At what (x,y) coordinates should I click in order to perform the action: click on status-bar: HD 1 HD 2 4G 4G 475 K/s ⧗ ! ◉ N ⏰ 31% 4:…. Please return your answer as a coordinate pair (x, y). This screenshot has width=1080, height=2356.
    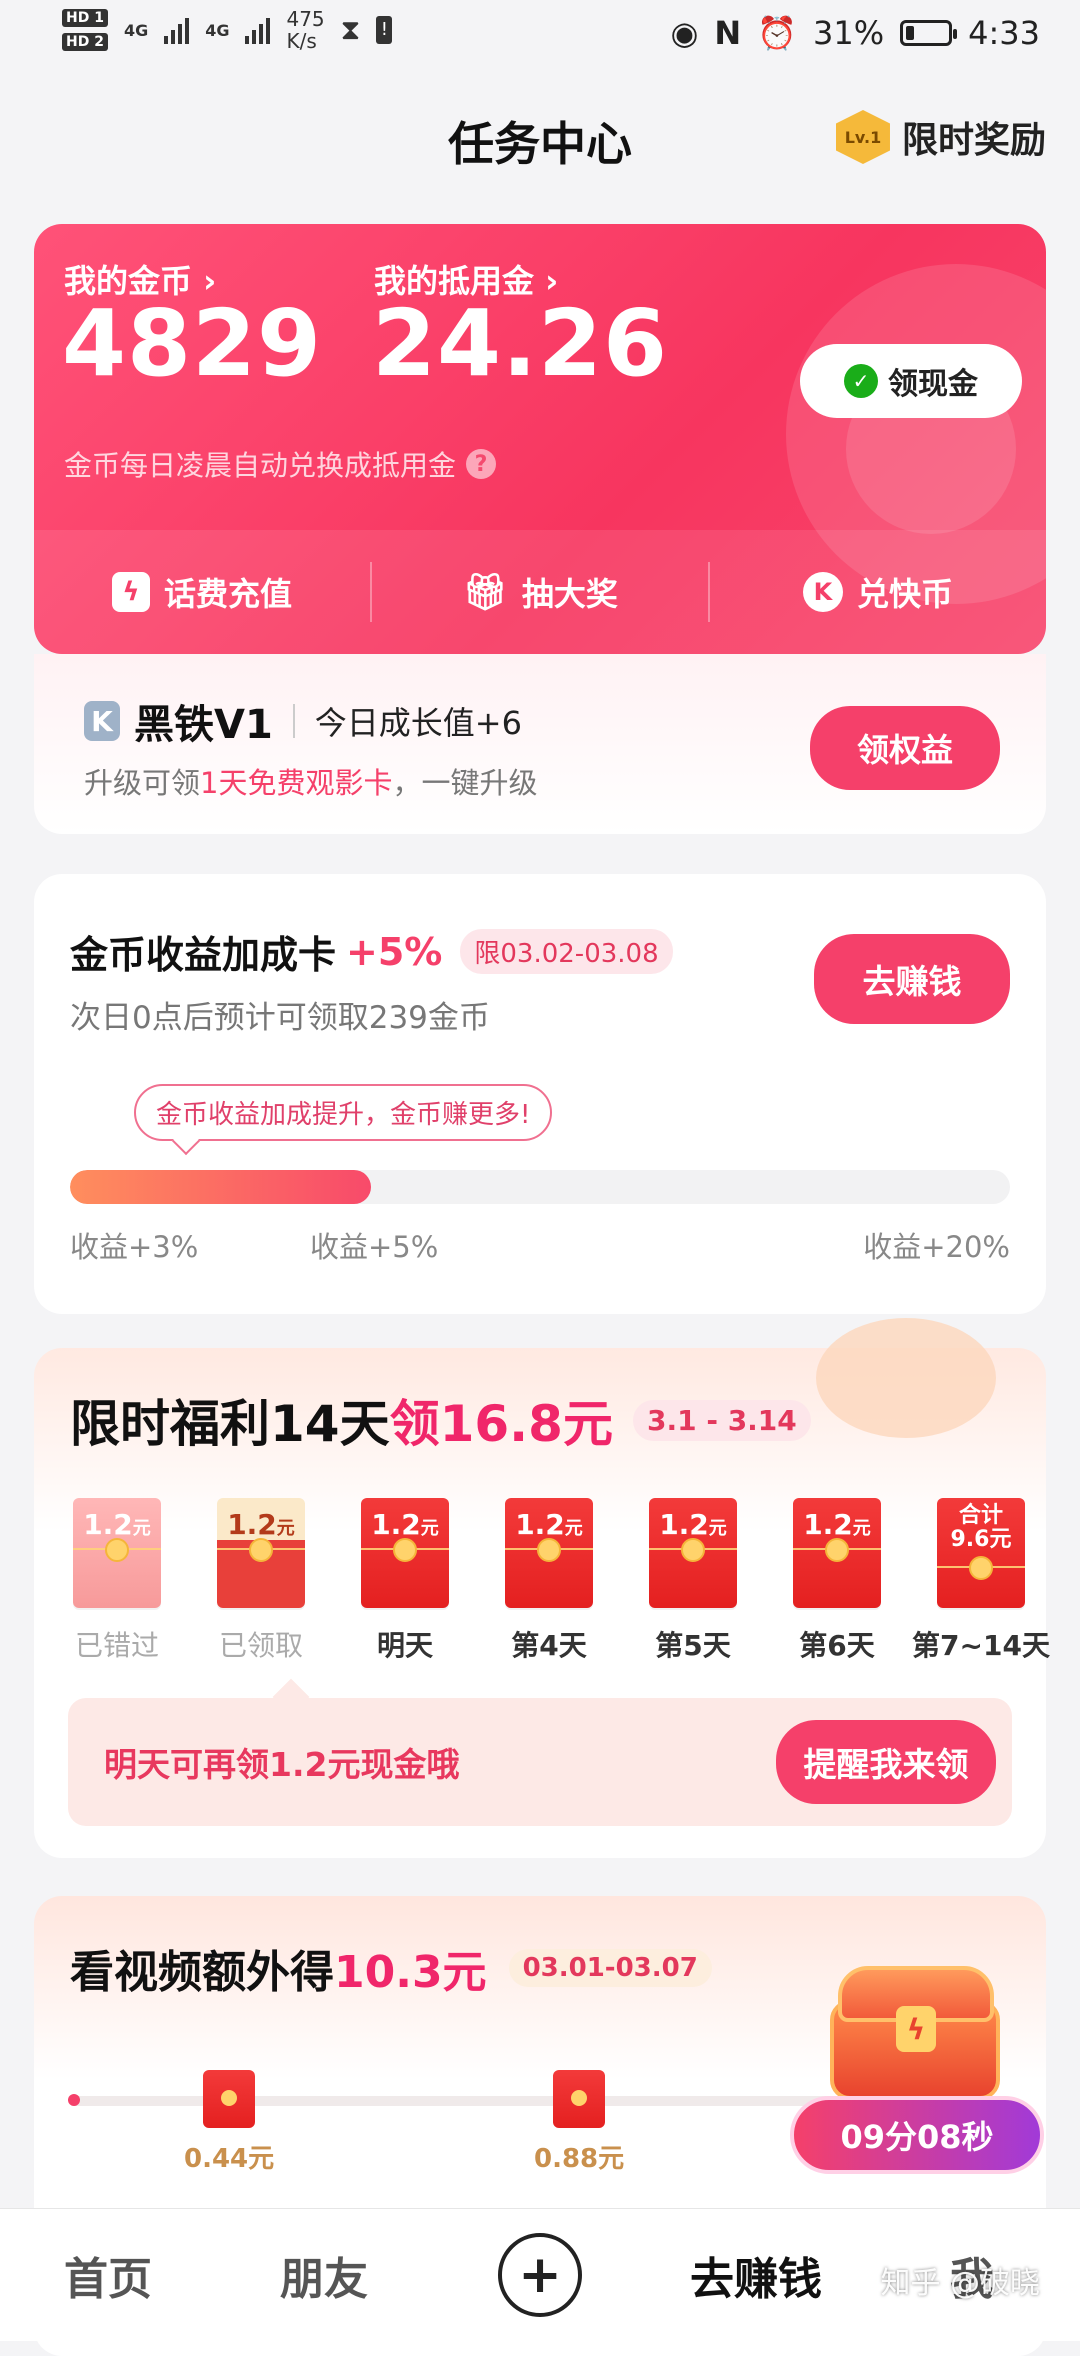
    Looking at the image, I should click on (540, 36).